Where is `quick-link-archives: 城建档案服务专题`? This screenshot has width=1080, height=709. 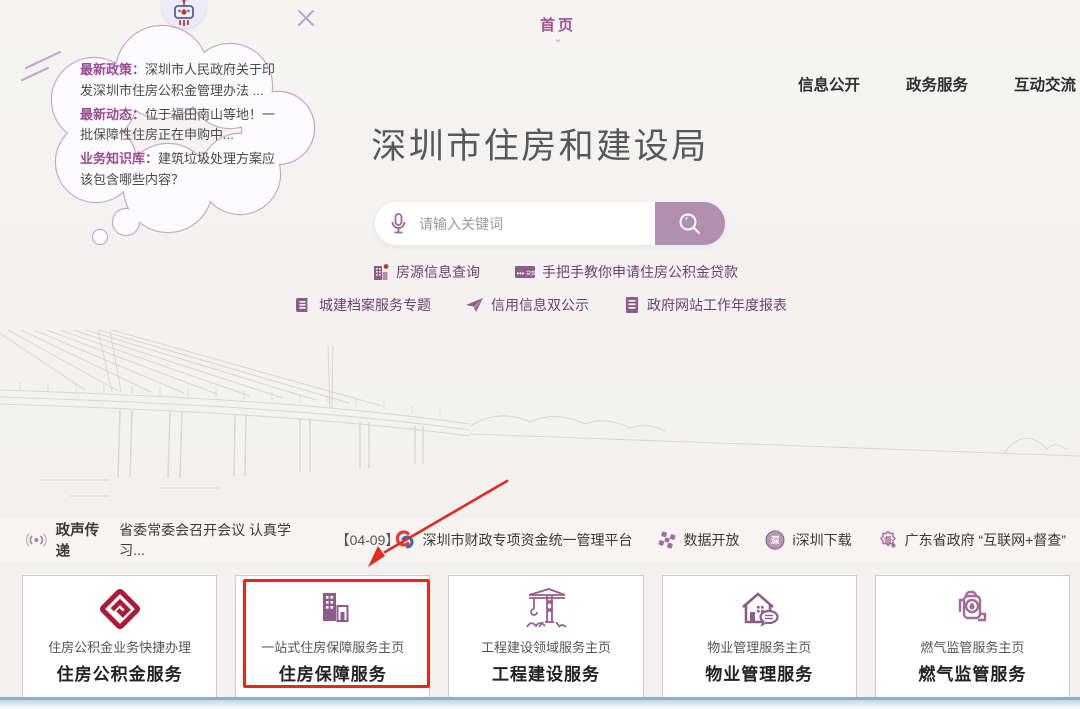 quick-link-archives: 城建档案服务专题 is located at coordinates (362, 305).